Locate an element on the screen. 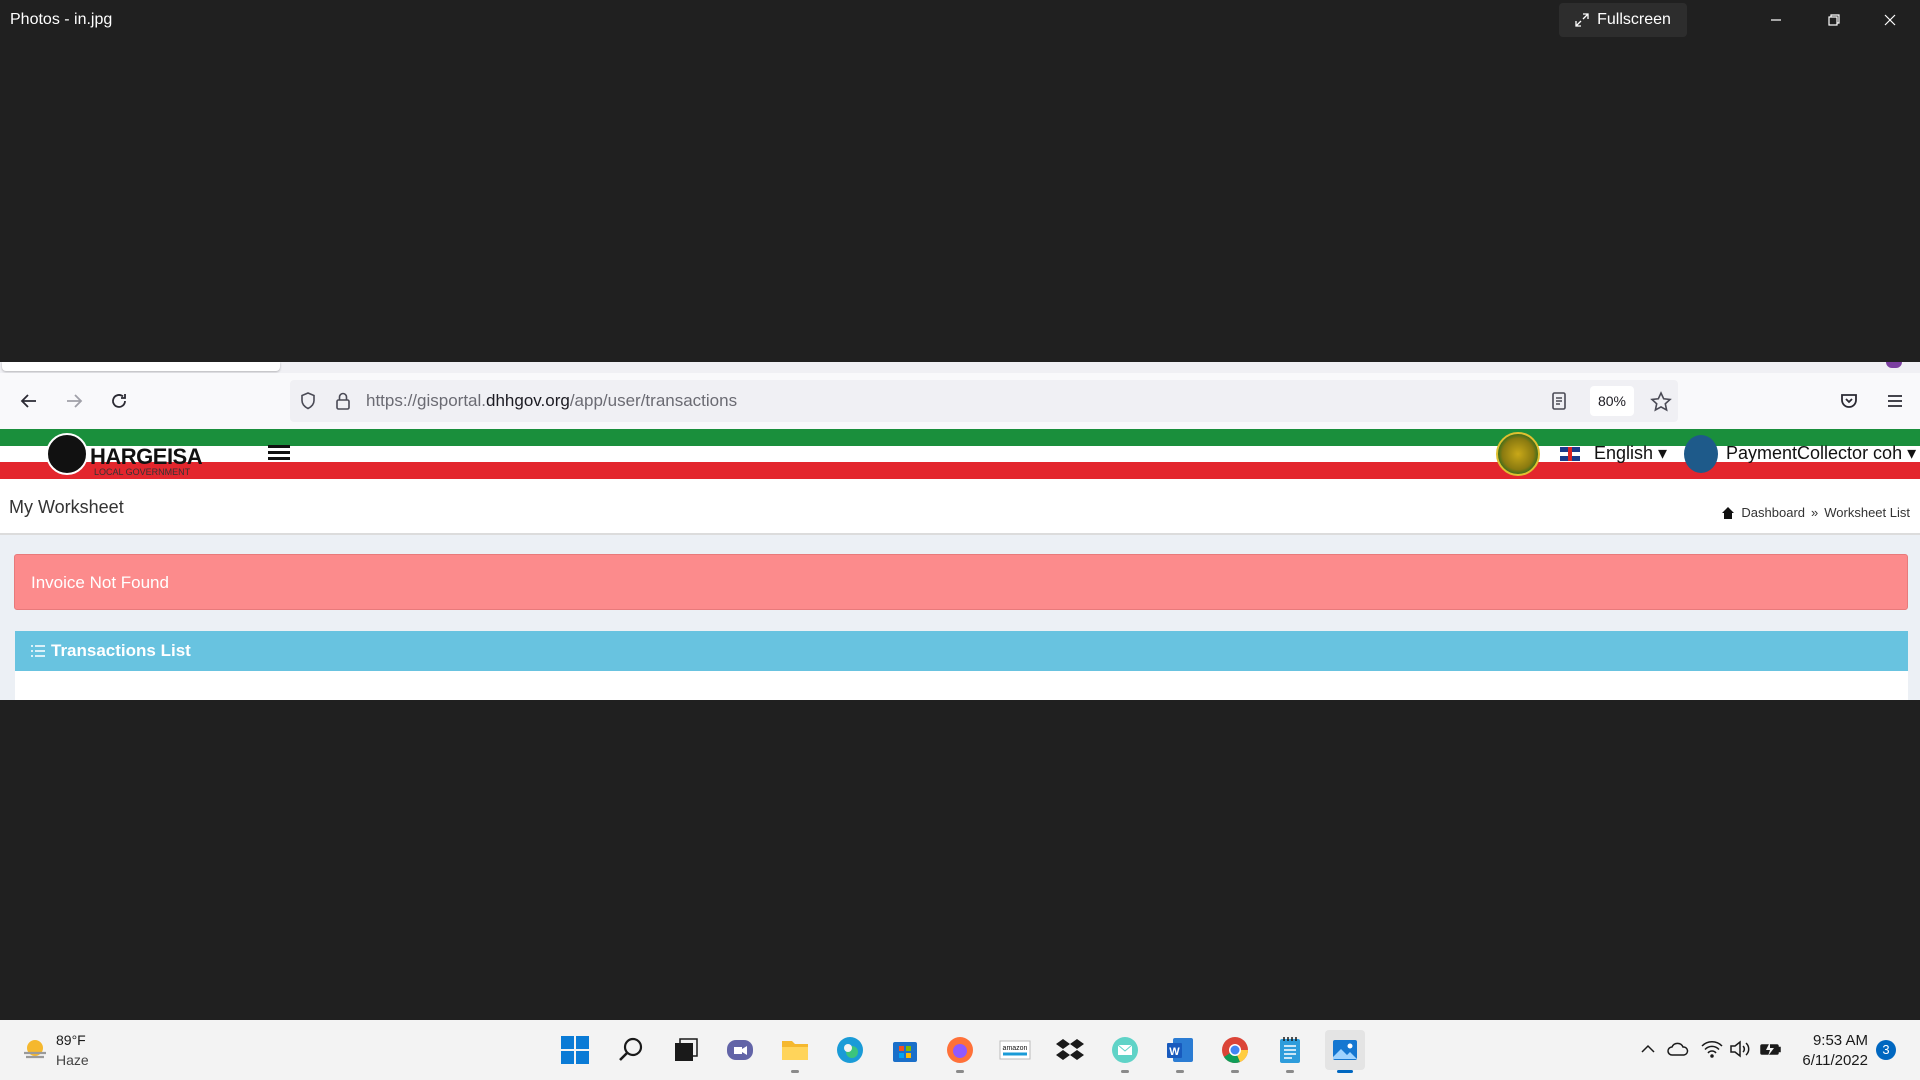  battery-charging-icon is located at coordinates (1770, 1049).